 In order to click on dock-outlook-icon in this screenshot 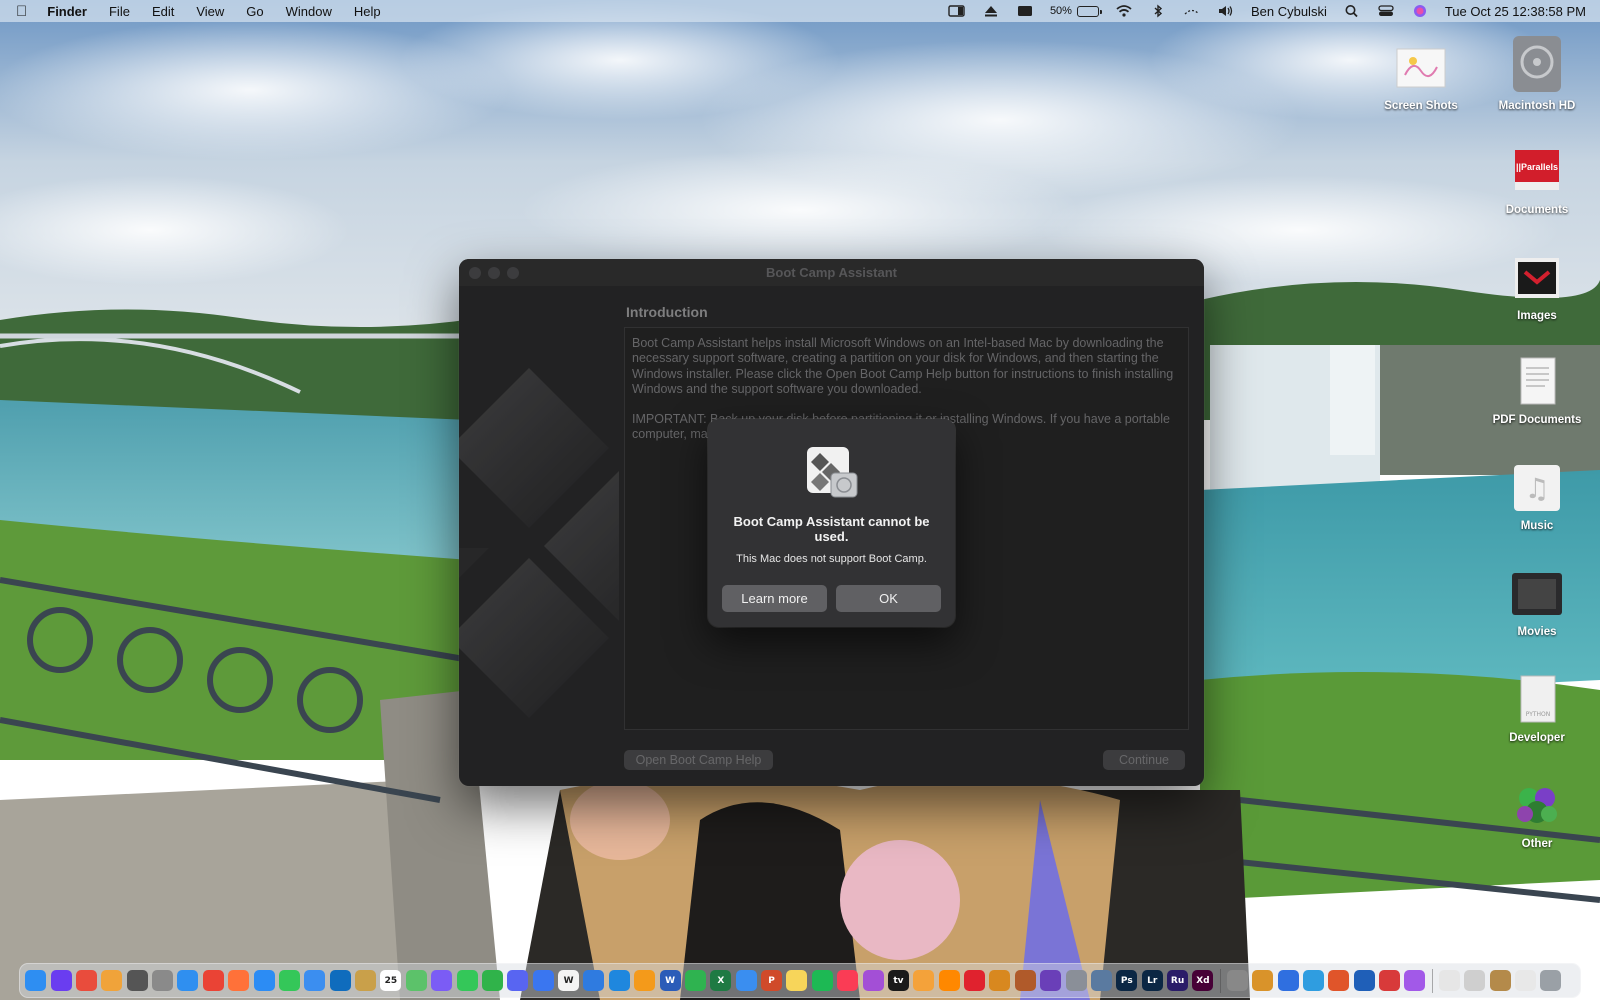, I will do `click(340, 980)`.